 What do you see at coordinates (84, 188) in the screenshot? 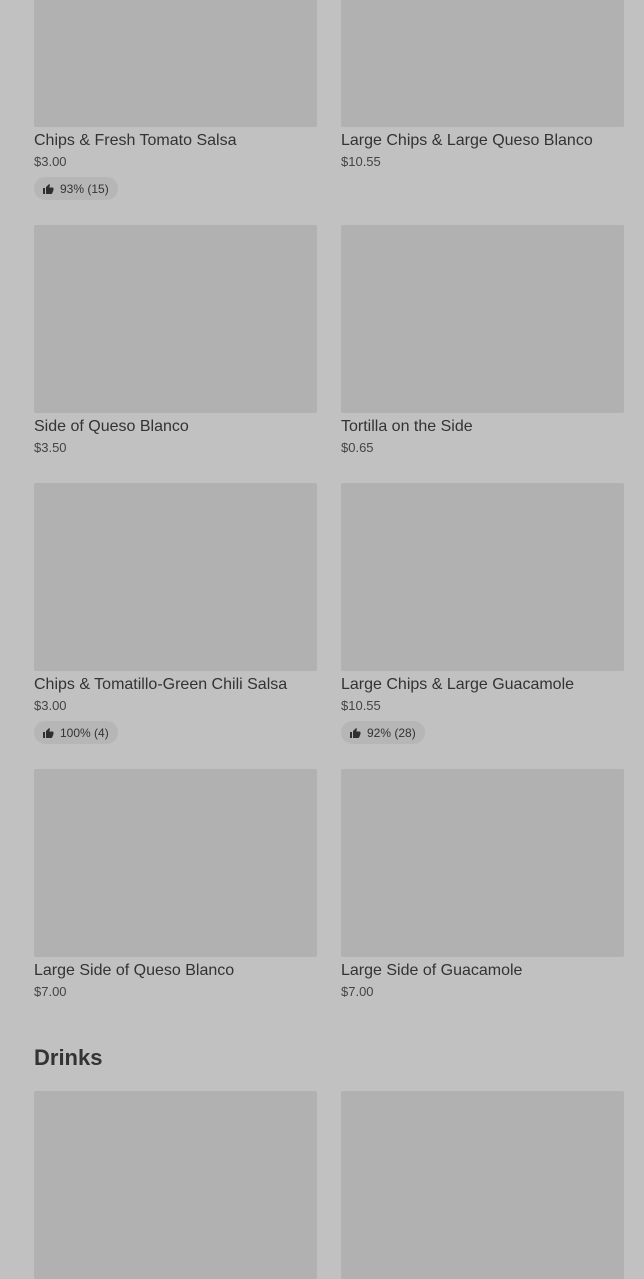
I see `rating-text: 93% (15)` at bounding box center [84, 188].